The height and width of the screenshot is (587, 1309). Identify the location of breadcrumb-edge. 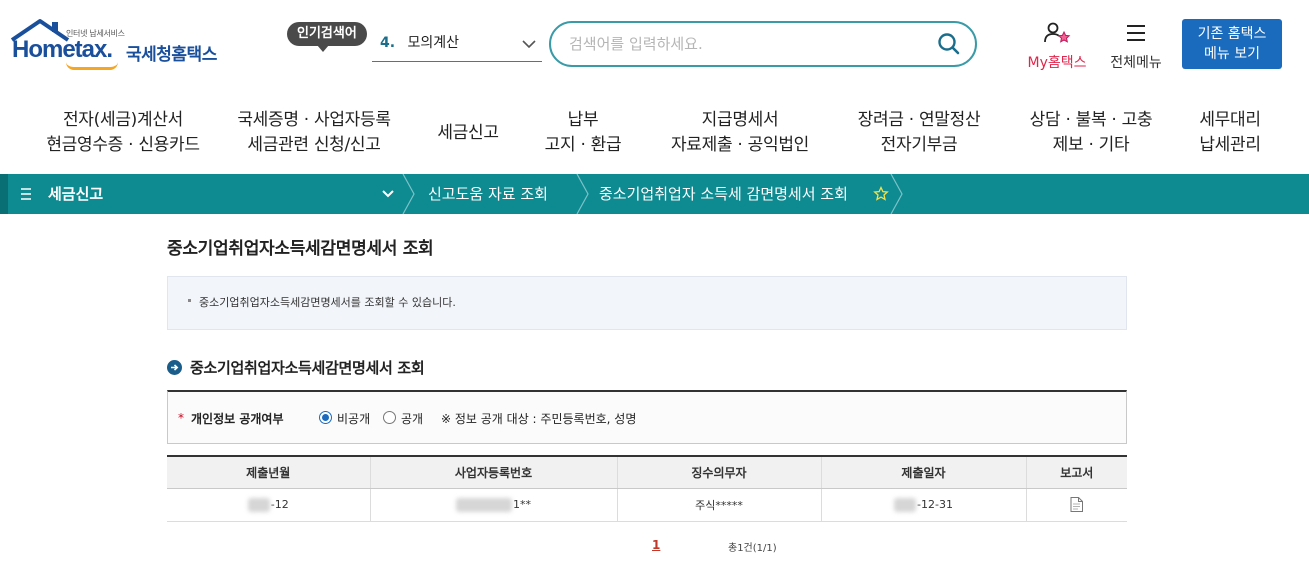
(4, 194).